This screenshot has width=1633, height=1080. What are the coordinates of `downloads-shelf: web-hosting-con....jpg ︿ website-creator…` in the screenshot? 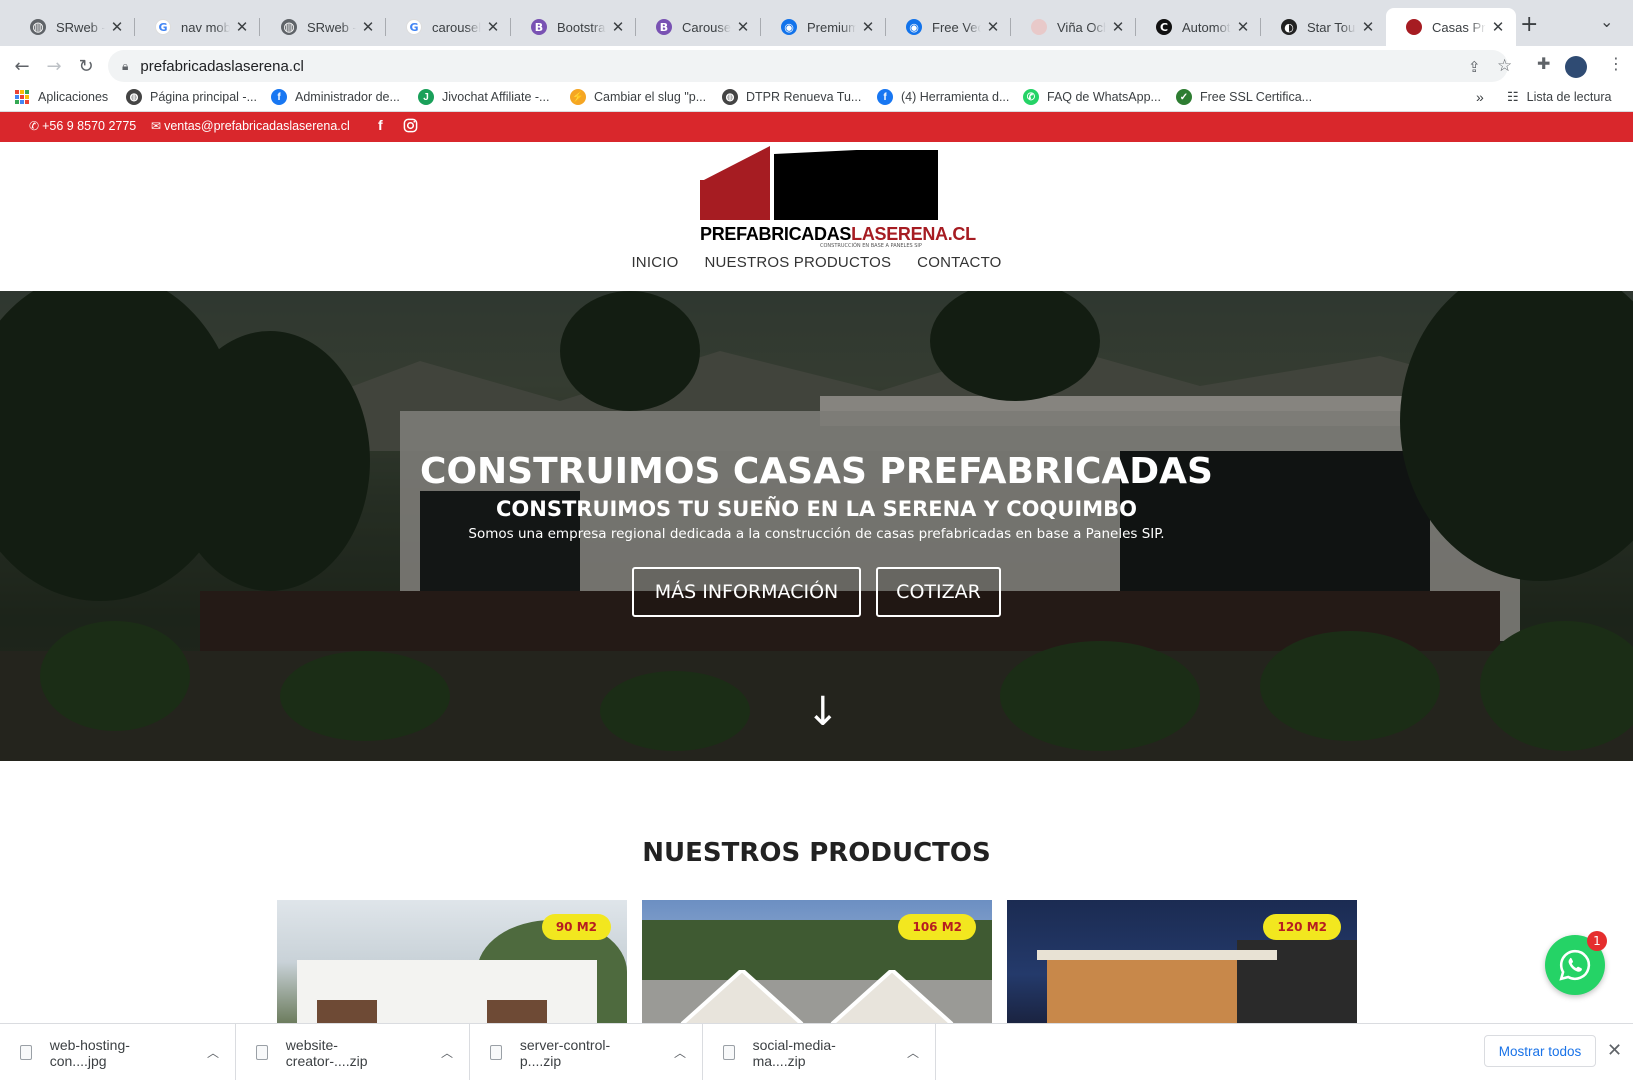 It's located at (816, 1051).